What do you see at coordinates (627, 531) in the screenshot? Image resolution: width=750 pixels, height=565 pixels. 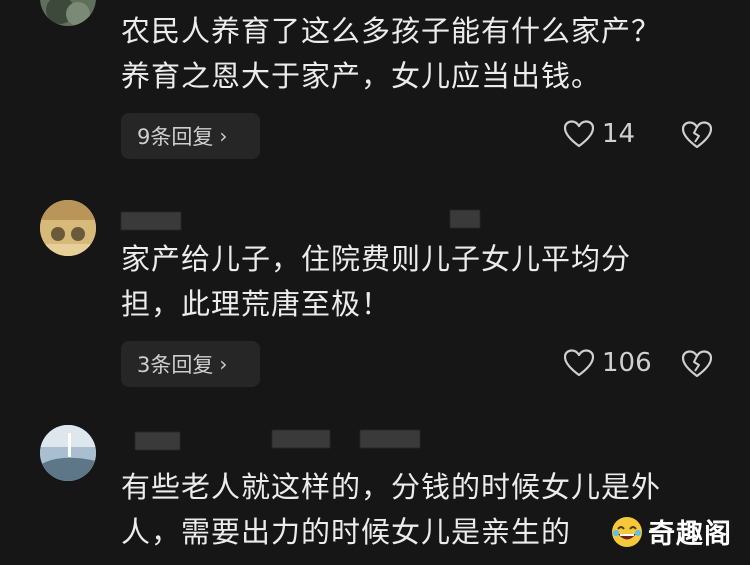 I see `laughing-emoji-icon` at bounding box center [627, 531].